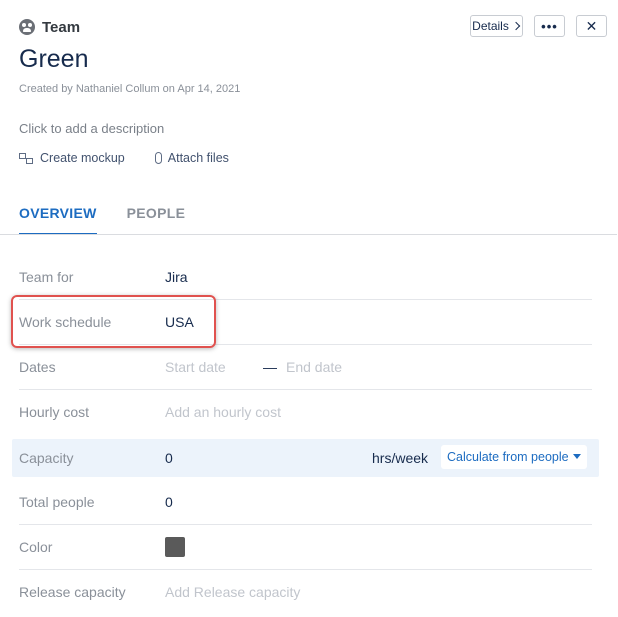  What do you see at coordinates (91, 128) in the screenshot?
I see `description-field: Click to add a description` at bounding box center [91, 128].